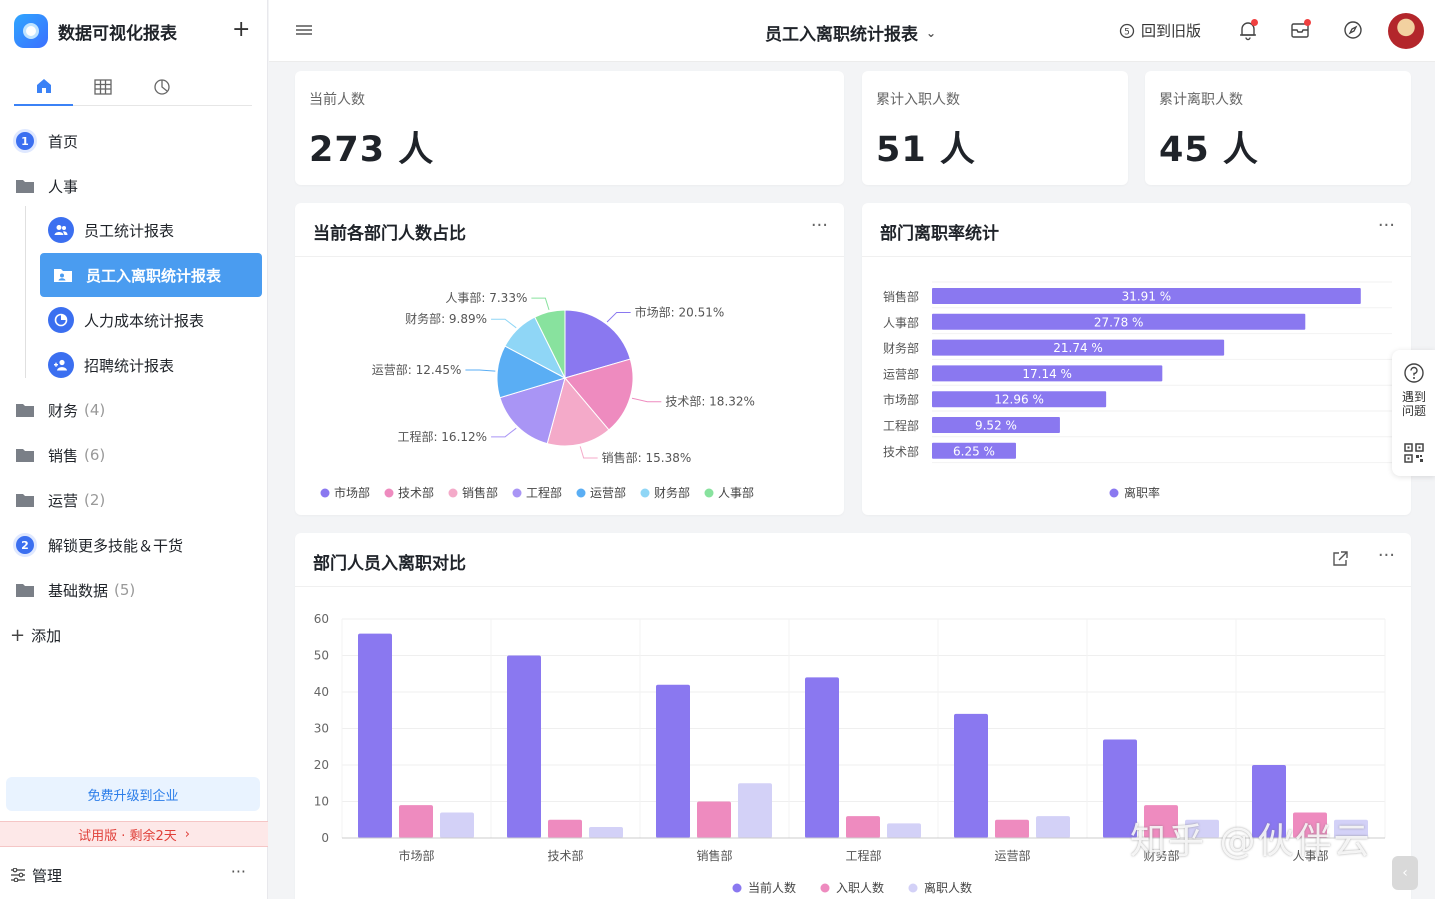 This screenshot has width=1435, height=899. I want to click on sidebar-item-finance: 财务 (4), so click(137, 410).